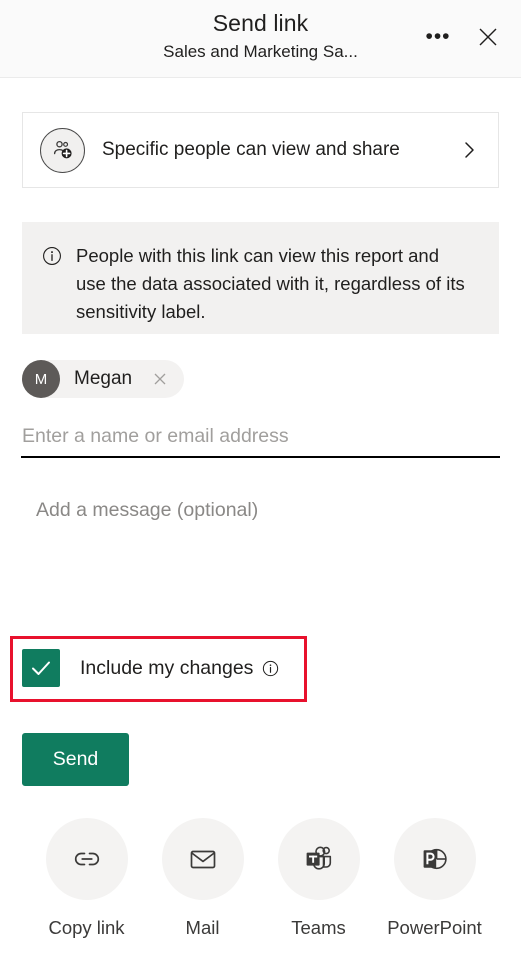  I want to click on mail-icon-wrapper, so click(202, 859).